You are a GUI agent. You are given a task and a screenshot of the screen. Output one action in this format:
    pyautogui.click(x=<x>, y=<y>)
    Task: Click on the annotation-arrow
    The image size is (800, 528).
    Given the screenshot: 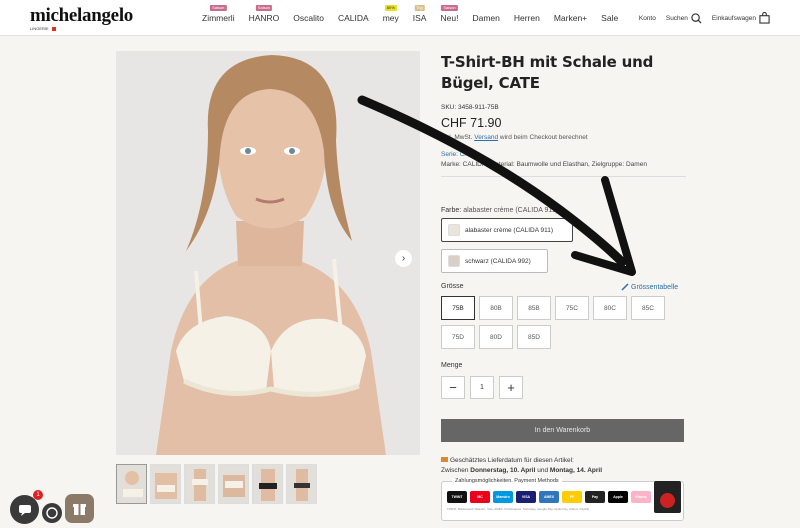 What is the action you would take?
    pyautogui.click(x=496, y=185)
    